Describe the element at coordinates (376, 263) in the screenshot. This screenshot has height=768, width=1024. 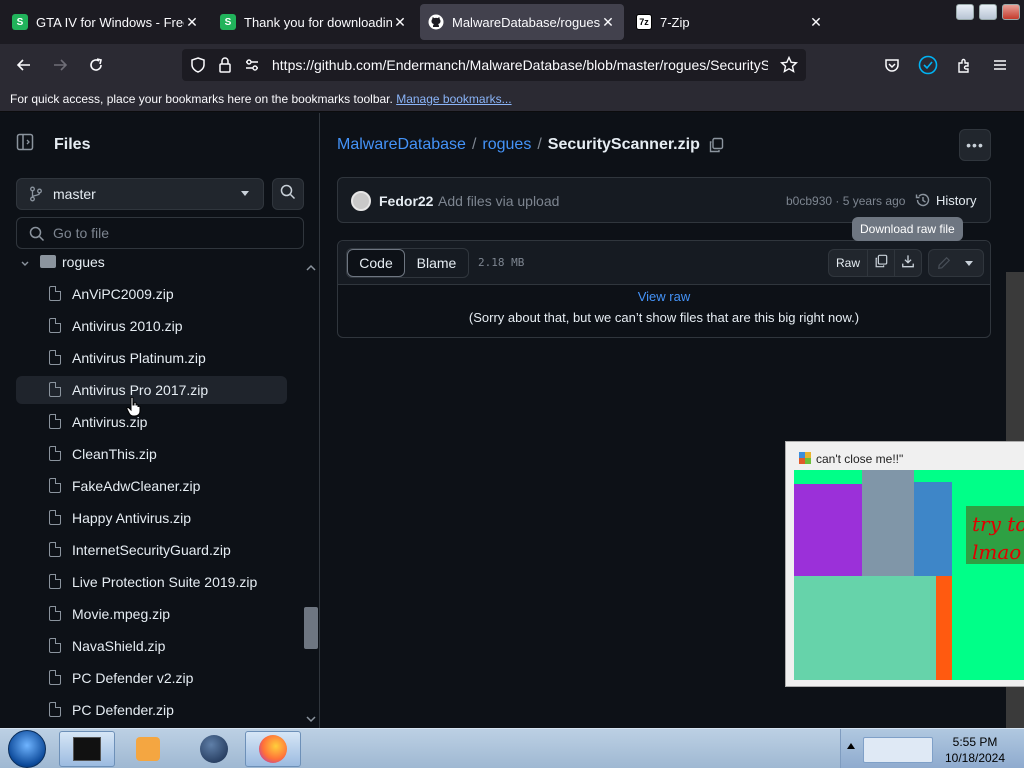
I see `tab-code: Code` at that location.